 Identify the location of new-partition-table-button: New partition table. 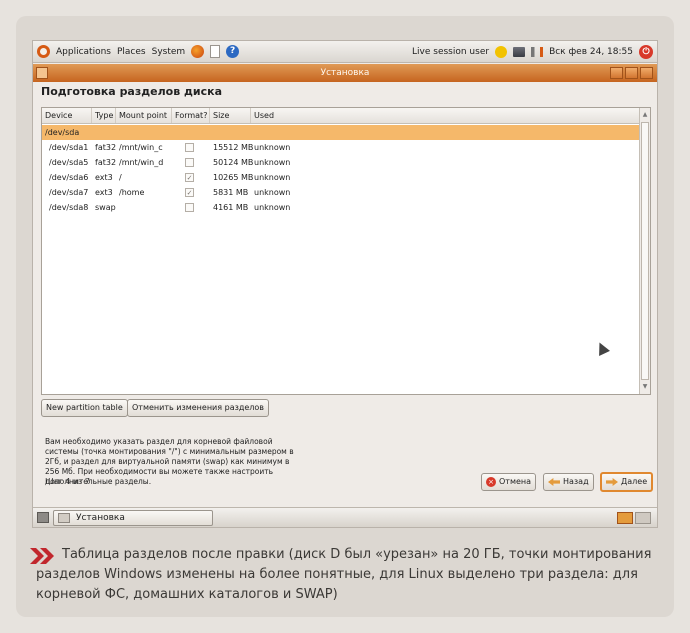
(84, 408).